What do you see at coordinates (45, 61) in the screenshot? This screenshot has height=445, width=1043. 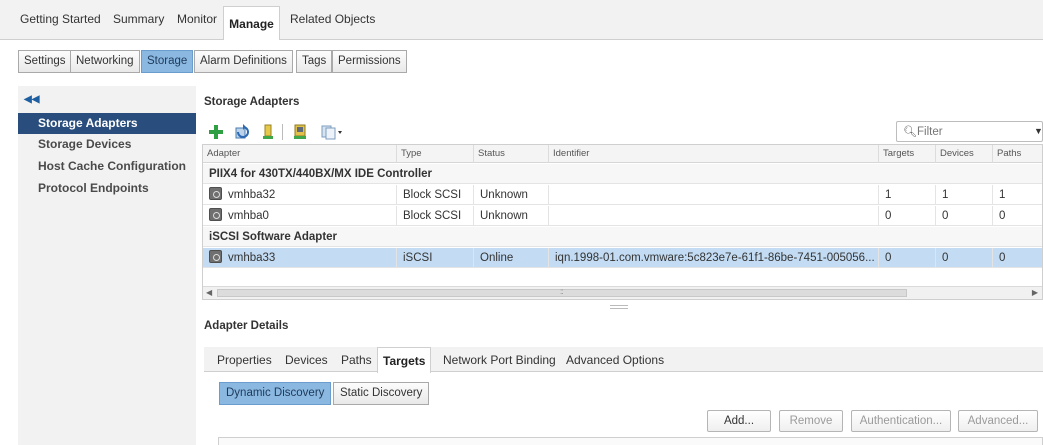 I see `subtab-settings: Settings` at bounding box center [45, 61].